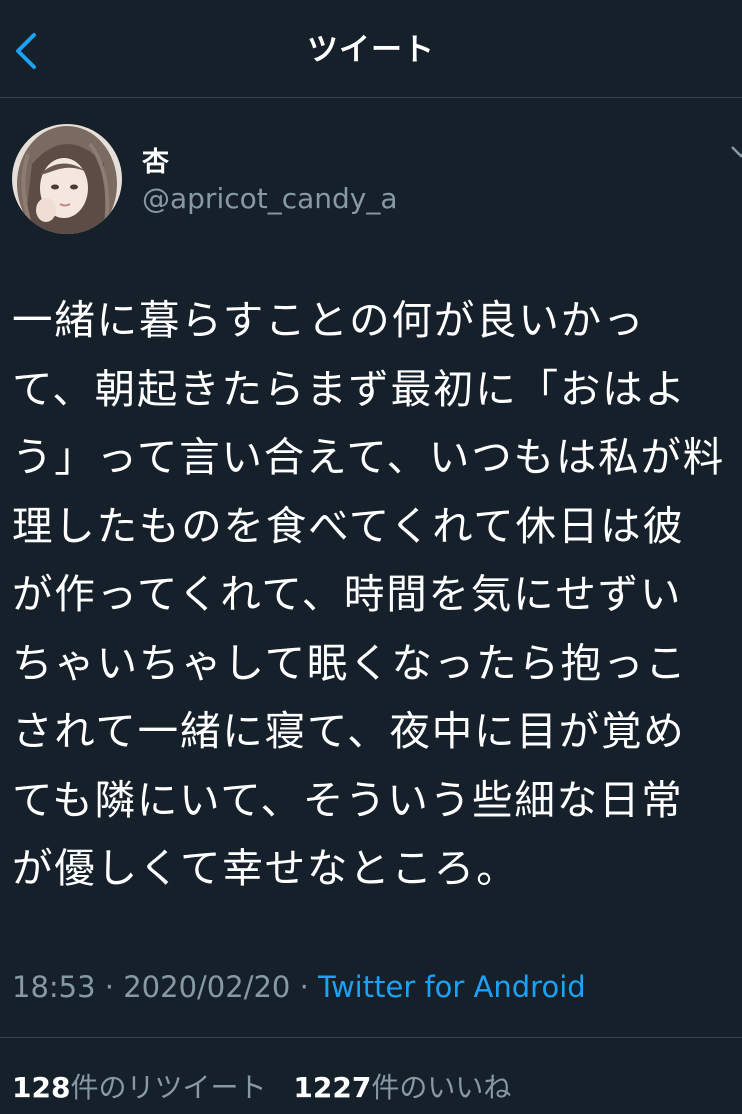 The height and width of the screenshot is (1114, 742). I want to click on top-bar: ツイート, so click(371, 49).